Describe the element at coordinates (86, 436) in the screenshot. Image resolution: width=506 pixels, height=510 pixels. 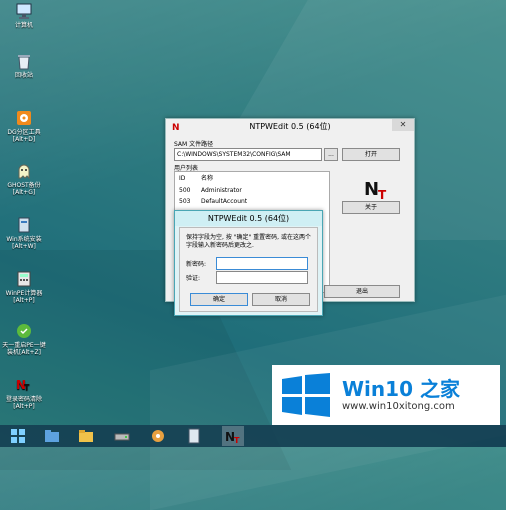
I see `folder-icon` at that location.